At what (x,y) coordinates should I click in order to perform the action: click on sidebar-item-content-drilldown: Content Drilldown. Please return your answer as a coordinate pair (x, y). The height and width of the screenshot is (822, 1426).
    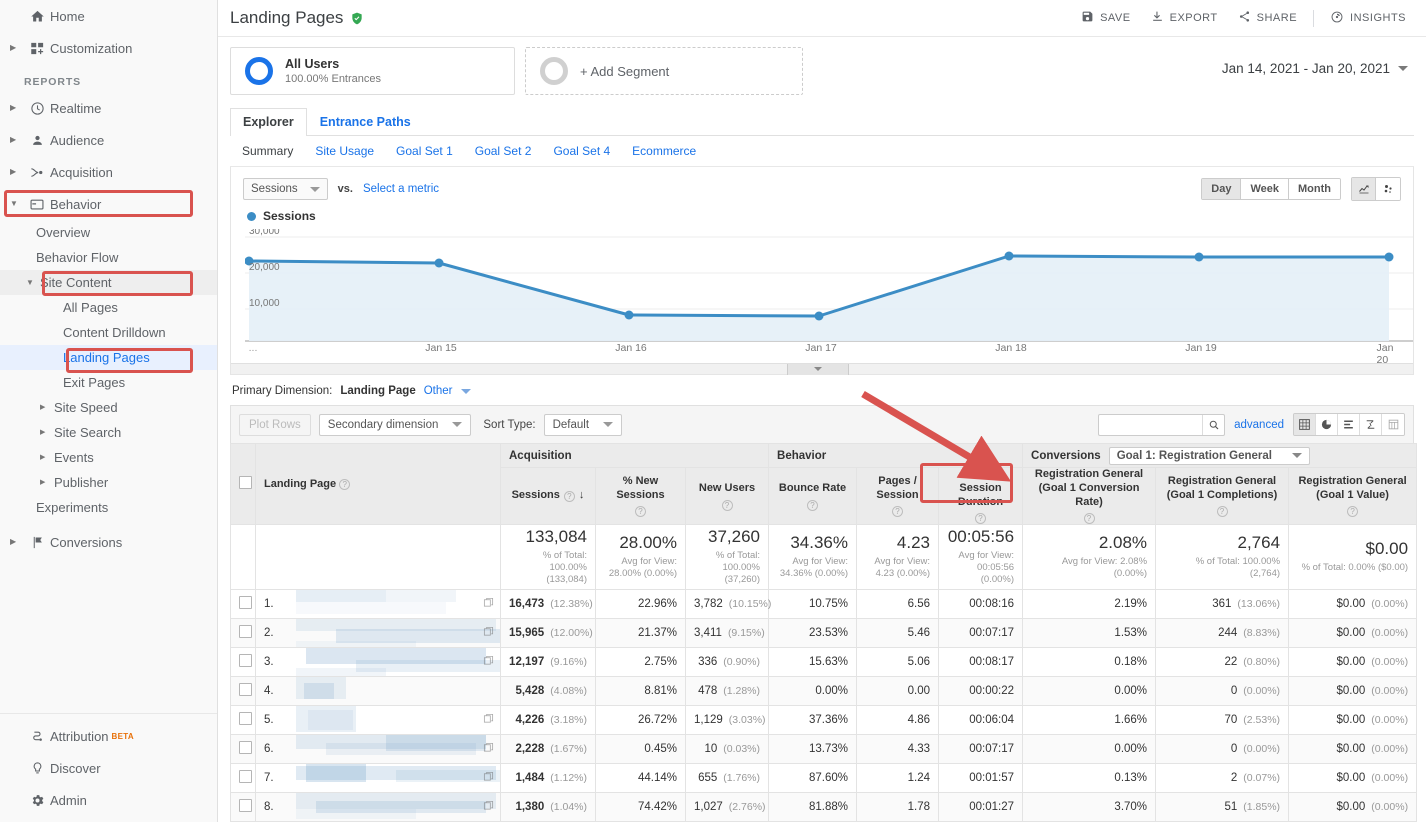
    Looking at the image, I should click on (108, 332).